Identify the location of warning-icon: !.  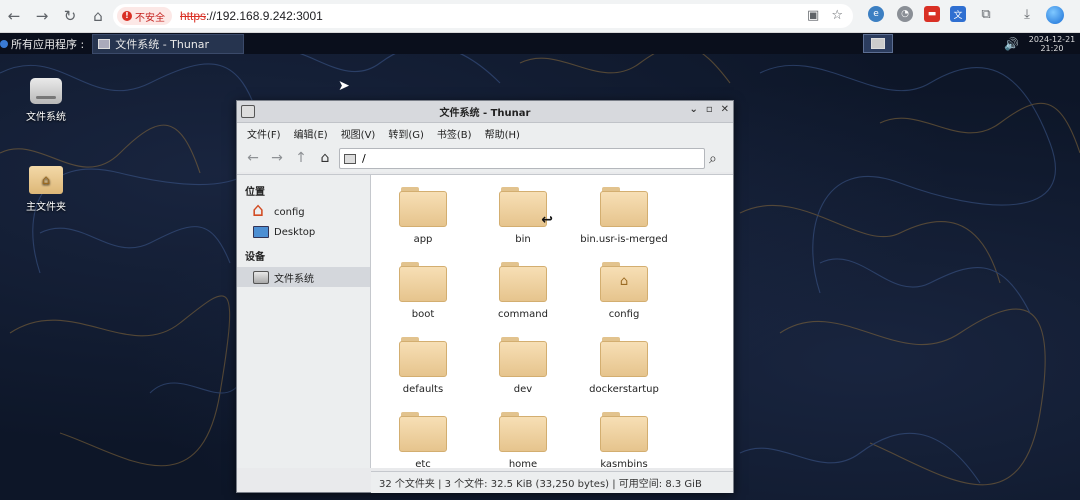
(127, 16).